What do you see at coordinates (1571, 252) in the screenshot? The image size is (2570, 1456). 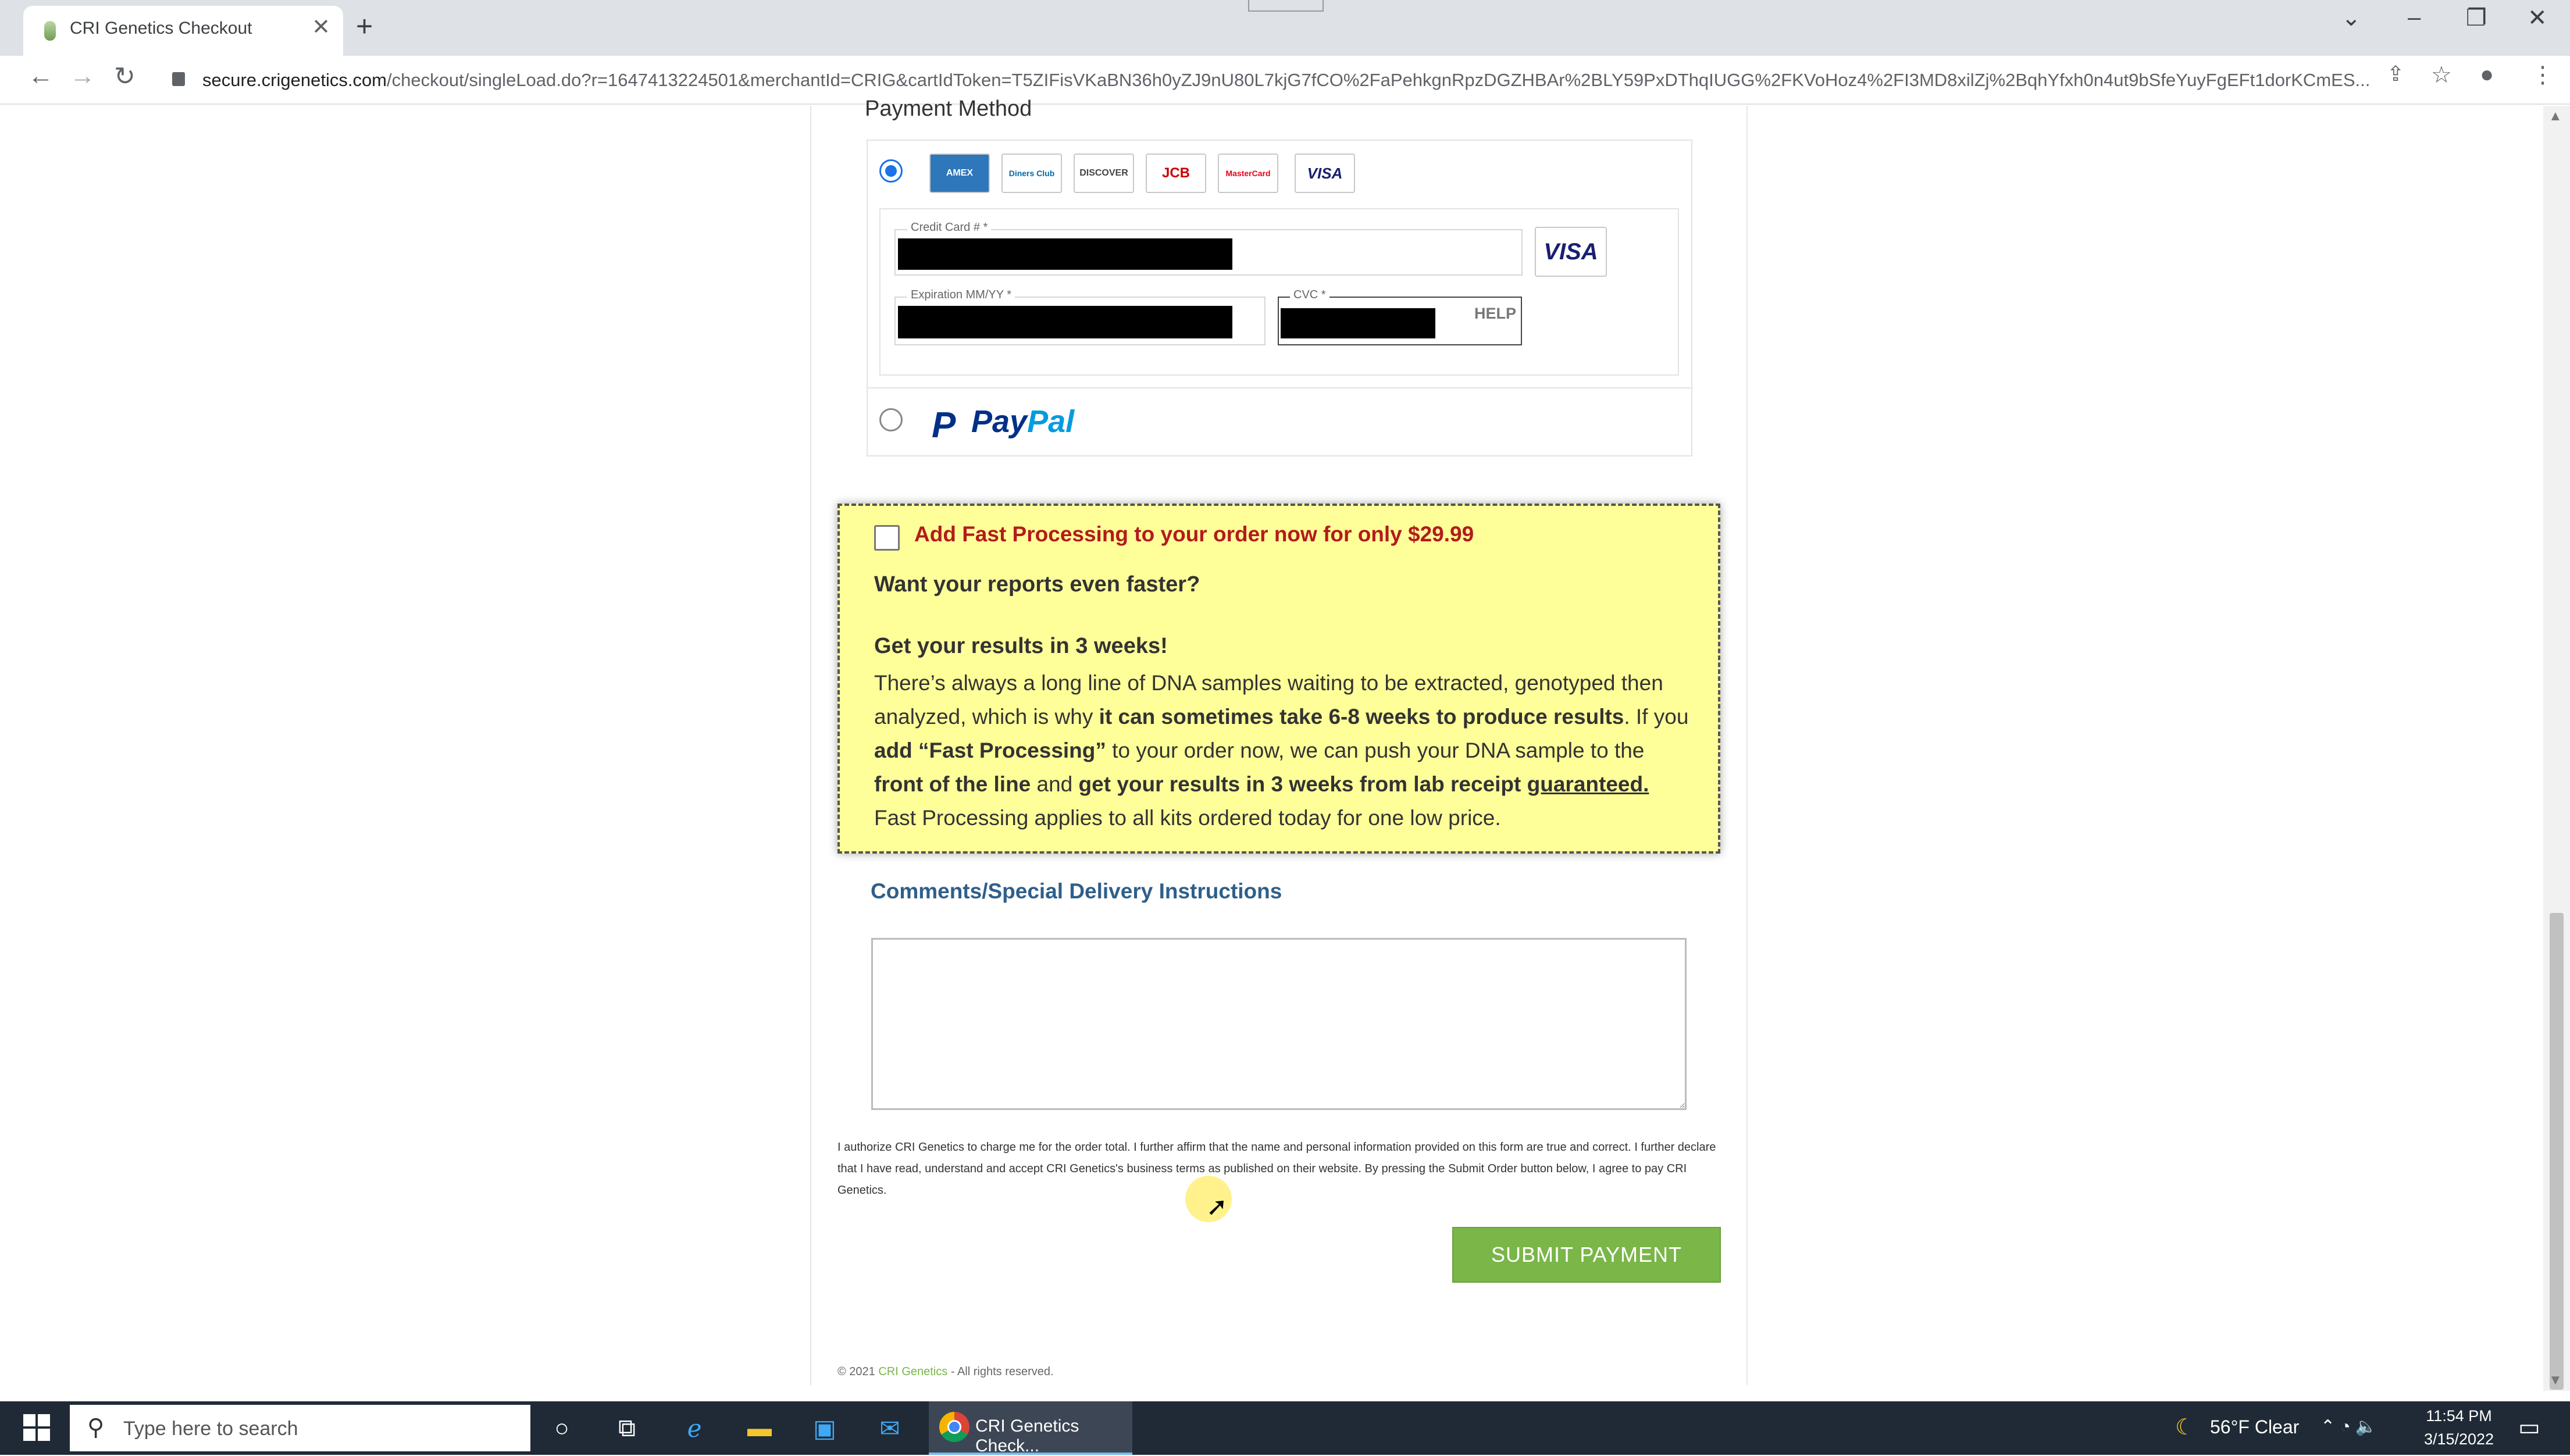 I see `detected-card-brand-icon: VISA` at bounding box center [1571, 252].